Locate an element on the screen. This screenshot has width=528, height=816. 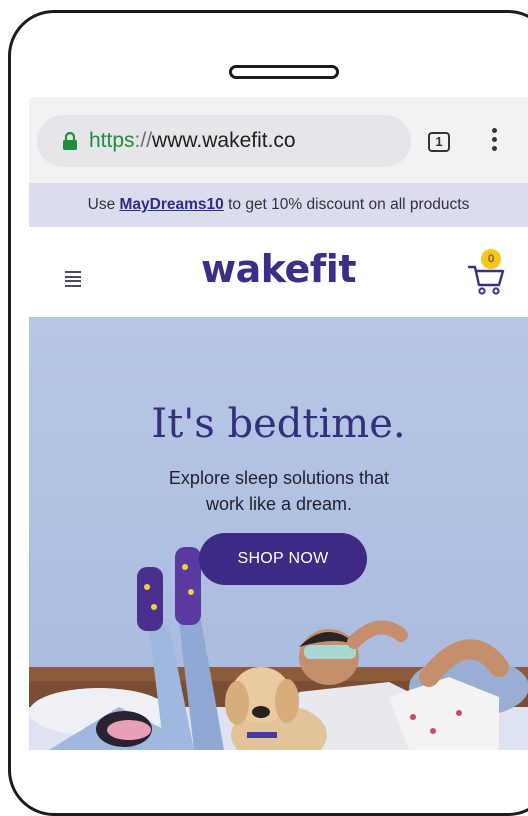
hero-title: It's bedtime. is located at coordinates (278, 424).